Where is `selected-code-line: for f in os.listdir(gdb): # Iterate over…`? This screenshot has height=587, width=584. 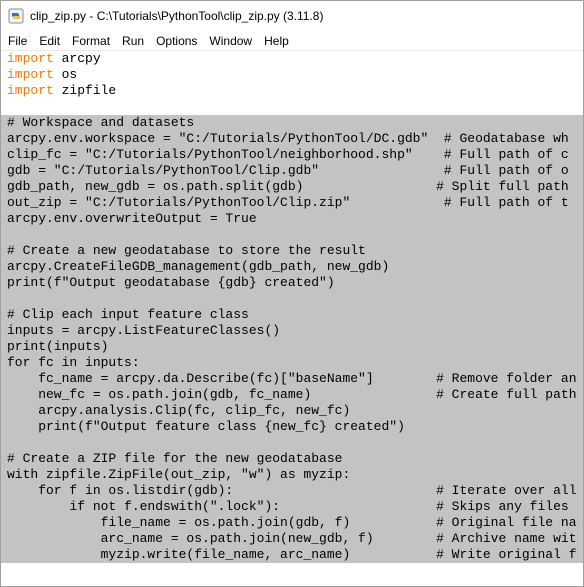
selected-code-line: for f in os.listdir(gdb): # Iterate over… is located at coordinates (292, 491).